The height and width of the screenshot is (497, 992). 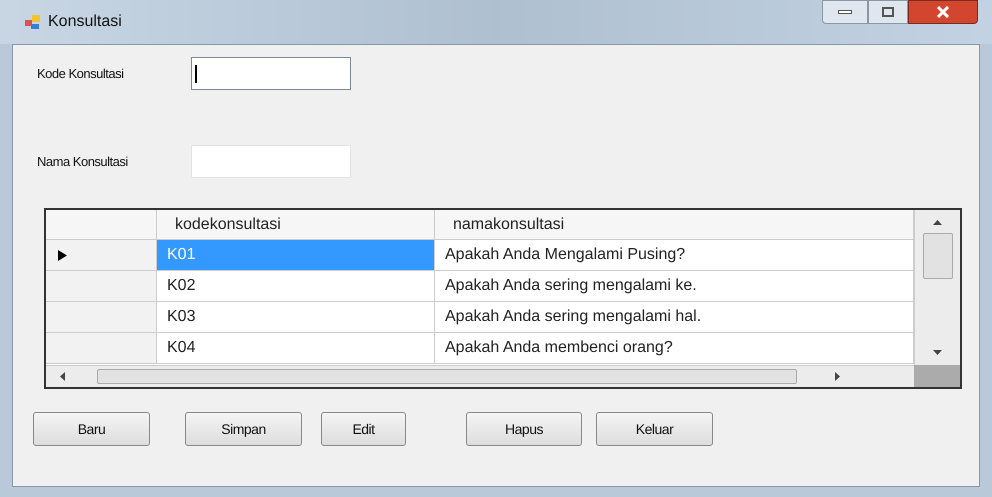 What do you see at coordinates (243, 429) in the screenshot?
I see `action-button: Simpan` at bounding box center [243, 429].